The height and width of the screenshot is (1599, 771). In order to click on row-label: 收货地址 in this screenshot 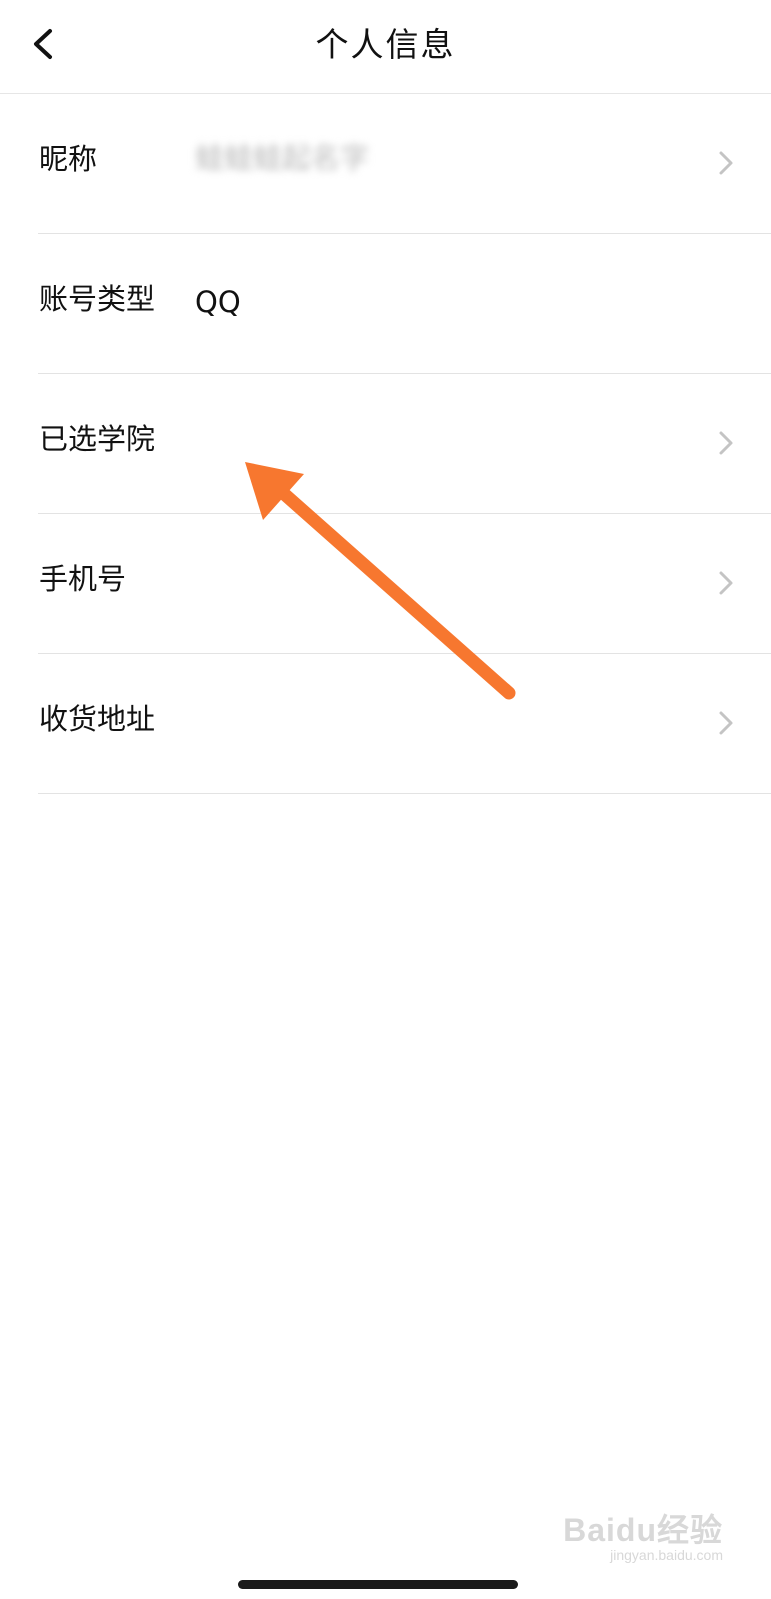, I will do `click(97, 719)`.